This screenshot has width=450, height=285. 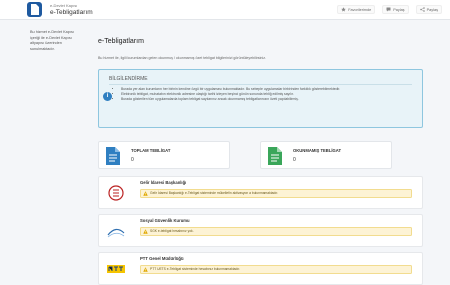 I want to click on gib-logo, so click(x=116, y=193).